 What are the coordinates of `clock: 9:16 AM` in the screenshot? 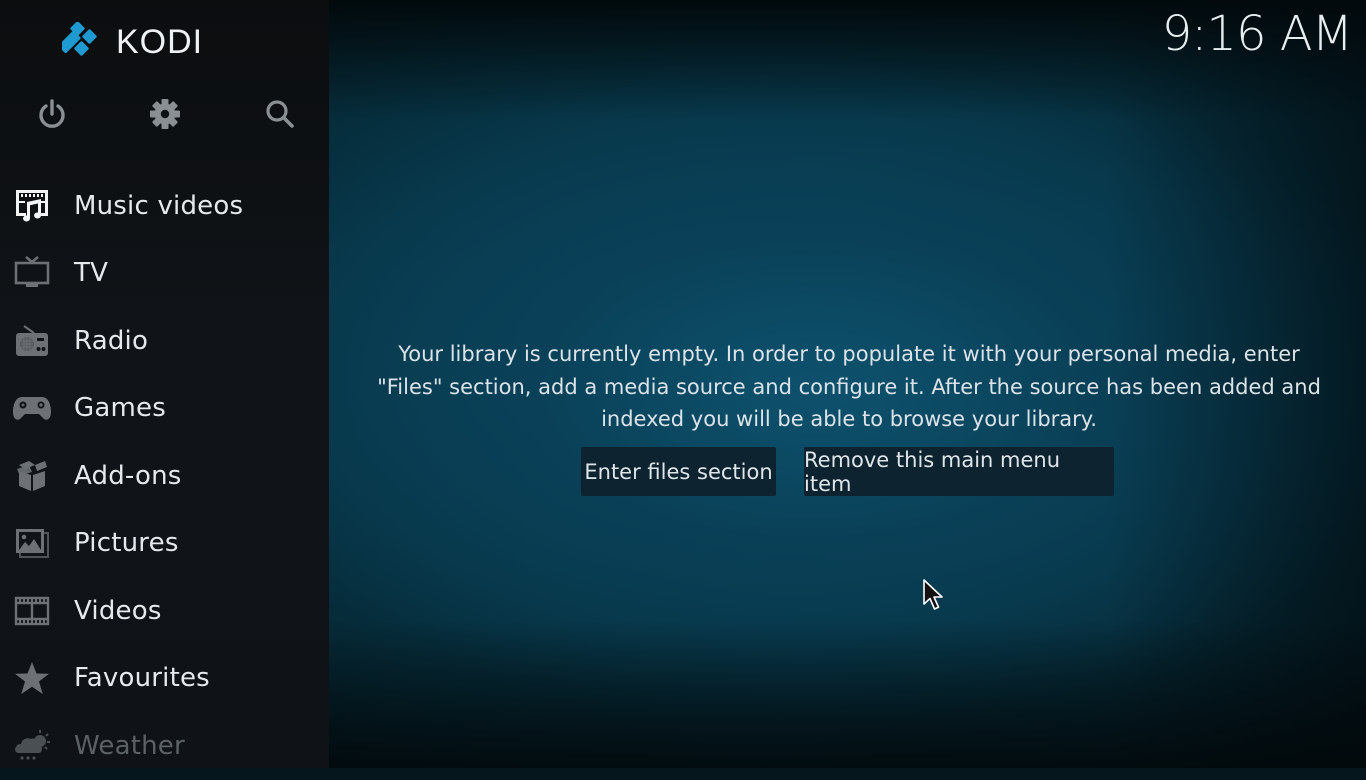 It's located at (1257, 34).